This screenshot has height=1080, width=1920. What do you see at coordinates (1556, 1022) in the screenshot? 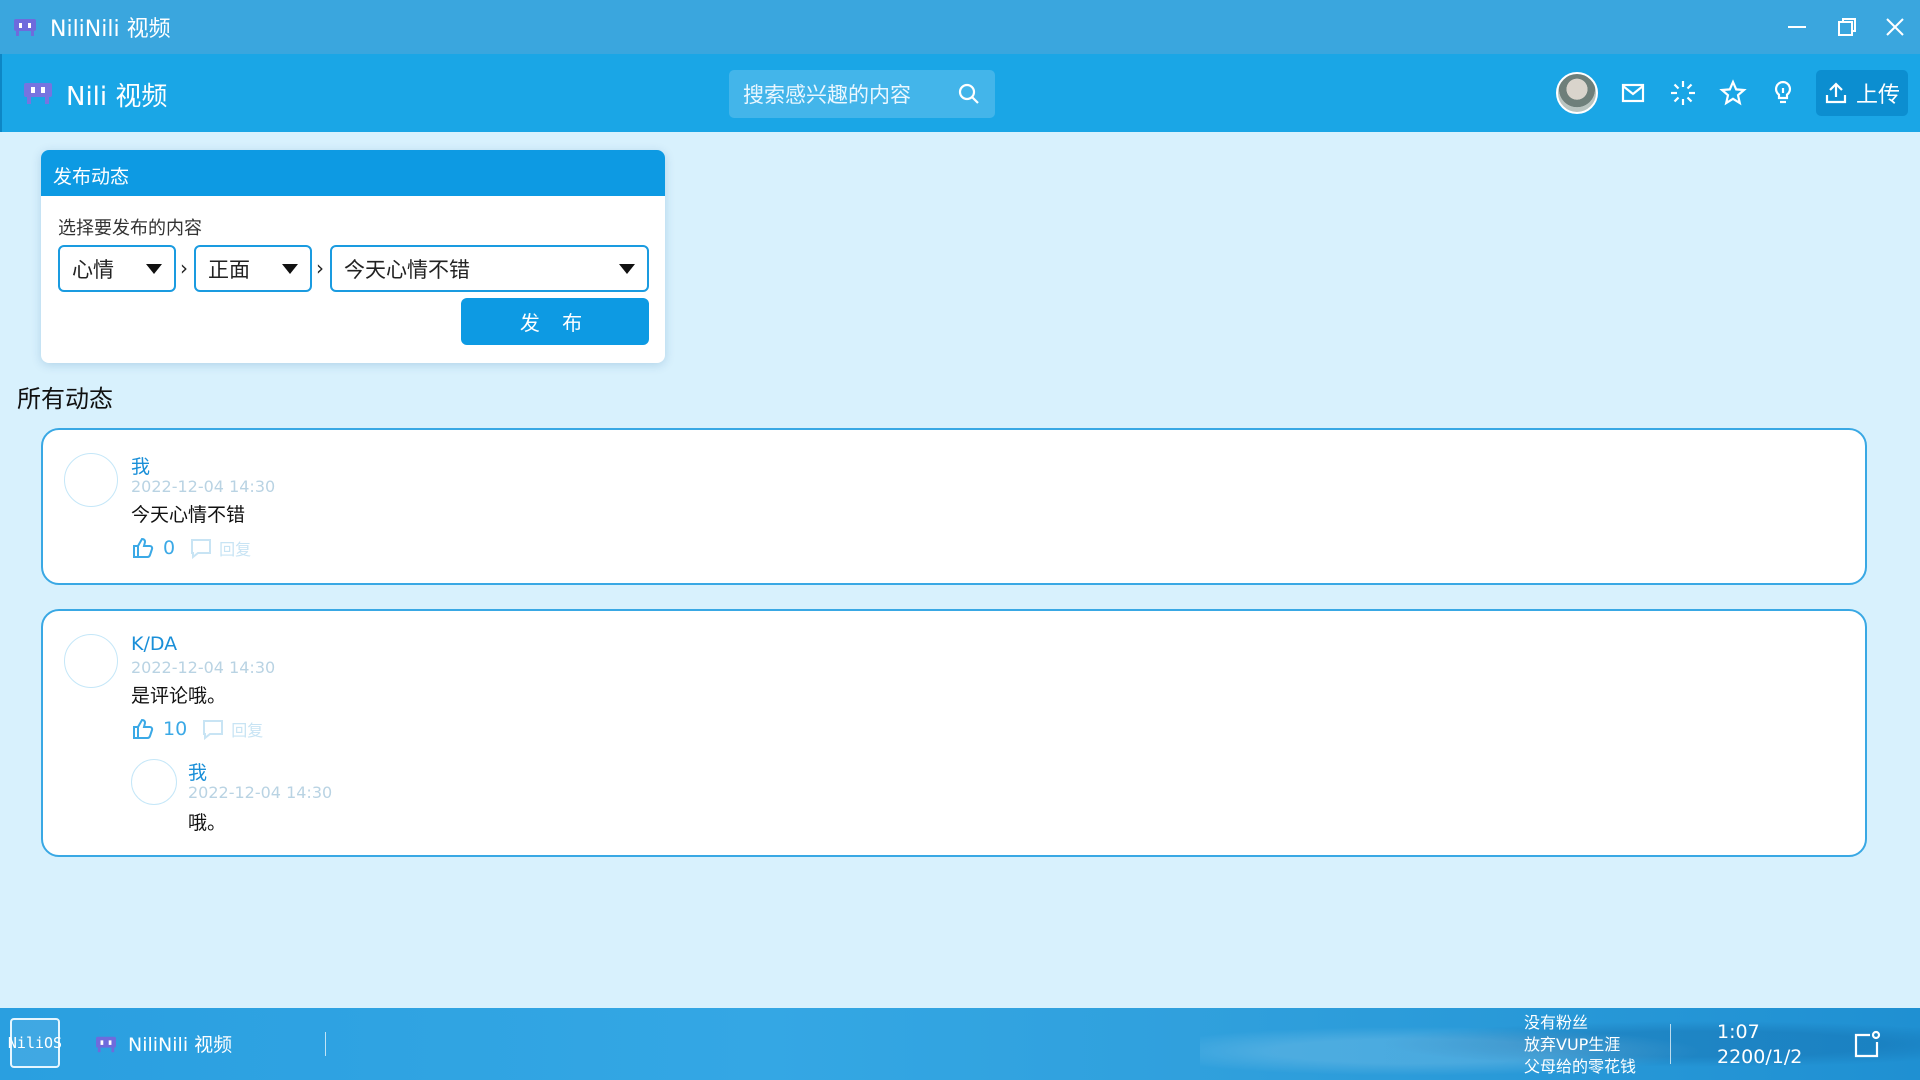
I see `marquee-line: 没有粉丝` at bounding box center [1556, 1022].